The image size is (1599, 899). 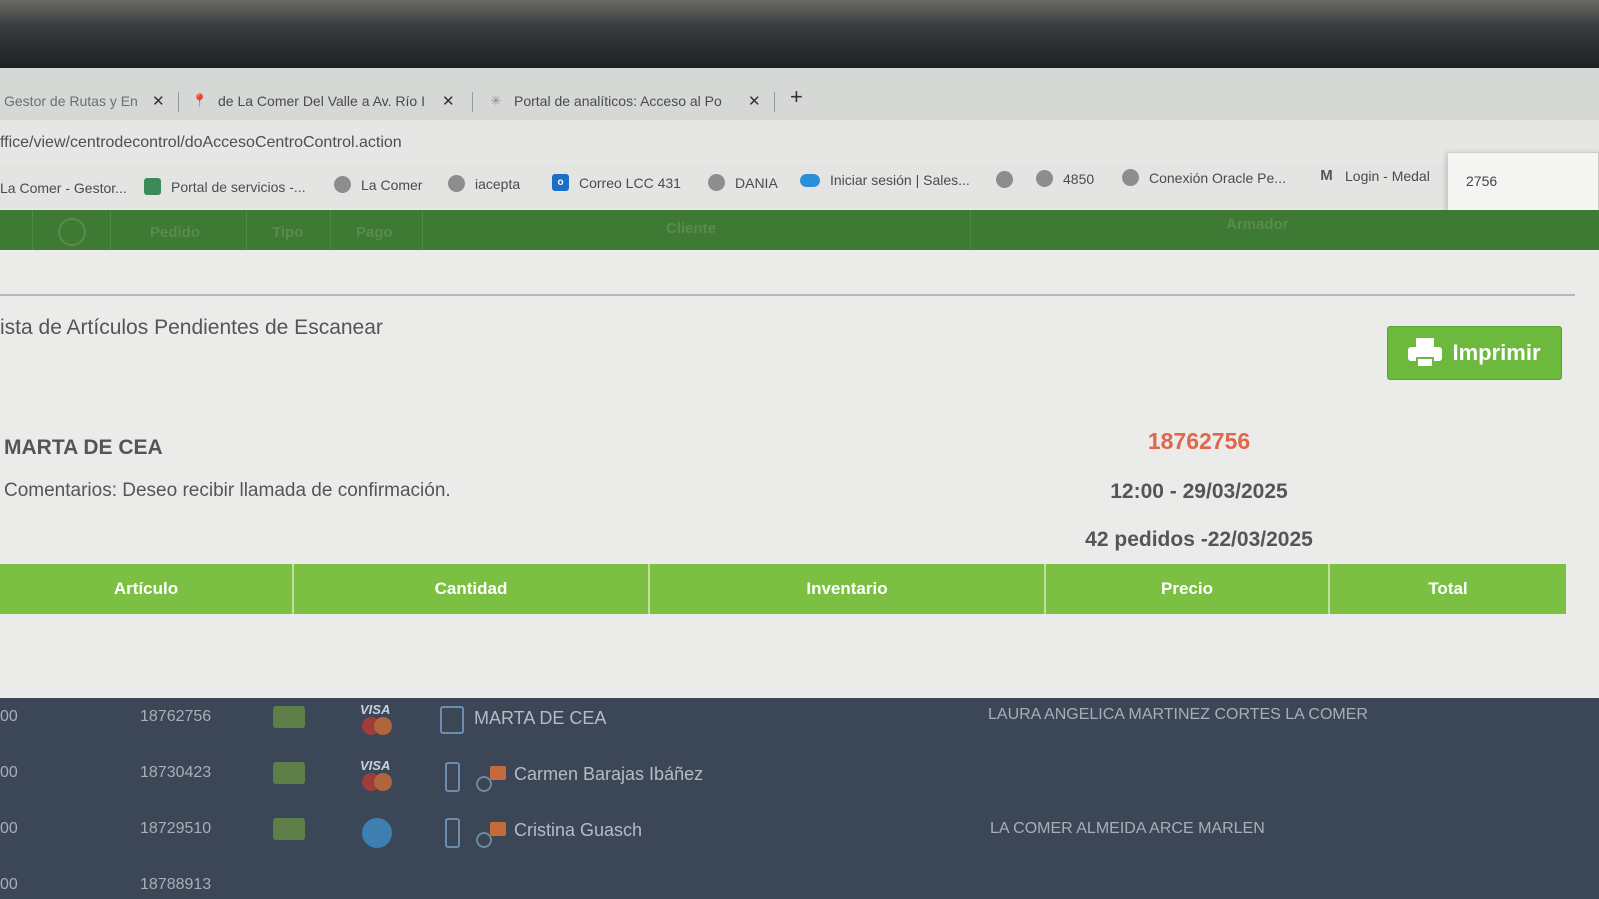 What do you see at coordinates (147, 589) in the screenshot?
I see `header-articulo: Artículo` at bounding box center [147, 589].